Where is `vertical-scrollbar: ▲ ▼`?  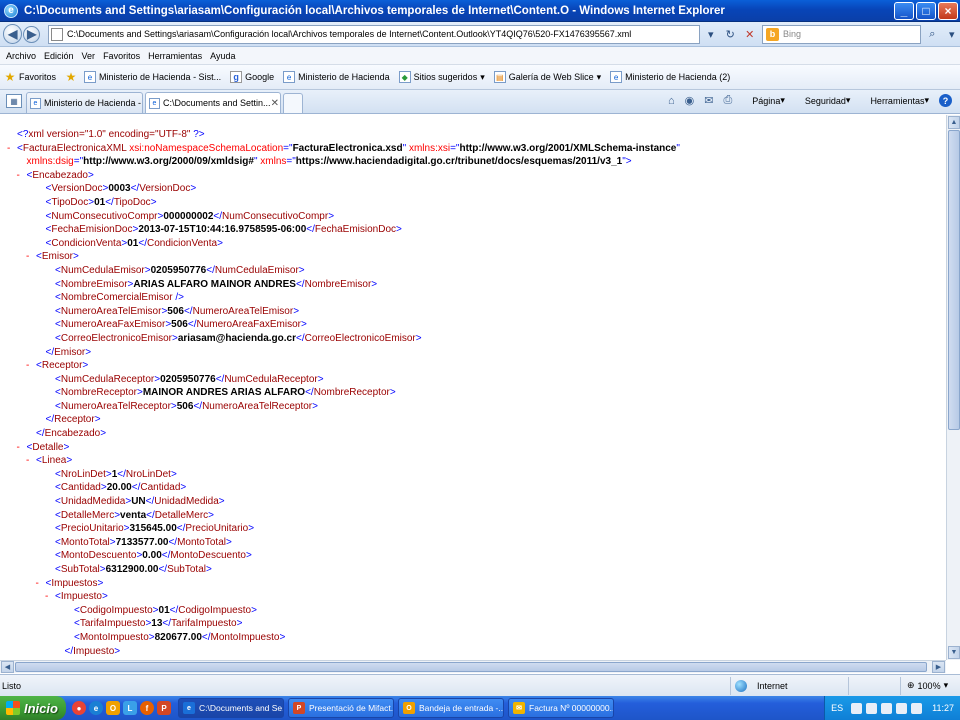
vertical-scrollbar: ▲ ▼ is located at coordinates (953, 387).